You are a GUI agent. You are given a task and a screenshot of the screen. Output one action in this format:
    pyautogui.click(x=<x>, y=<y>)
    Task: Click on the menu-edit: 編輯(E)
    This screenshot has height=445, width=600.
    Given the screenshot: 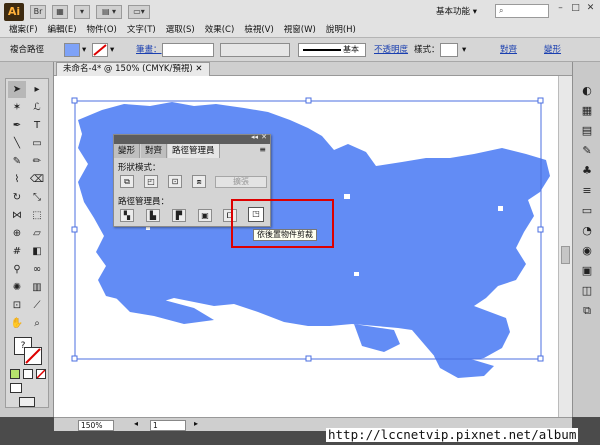 What is the action you would take?
    pyautogui.click(x=62, y=30)
    